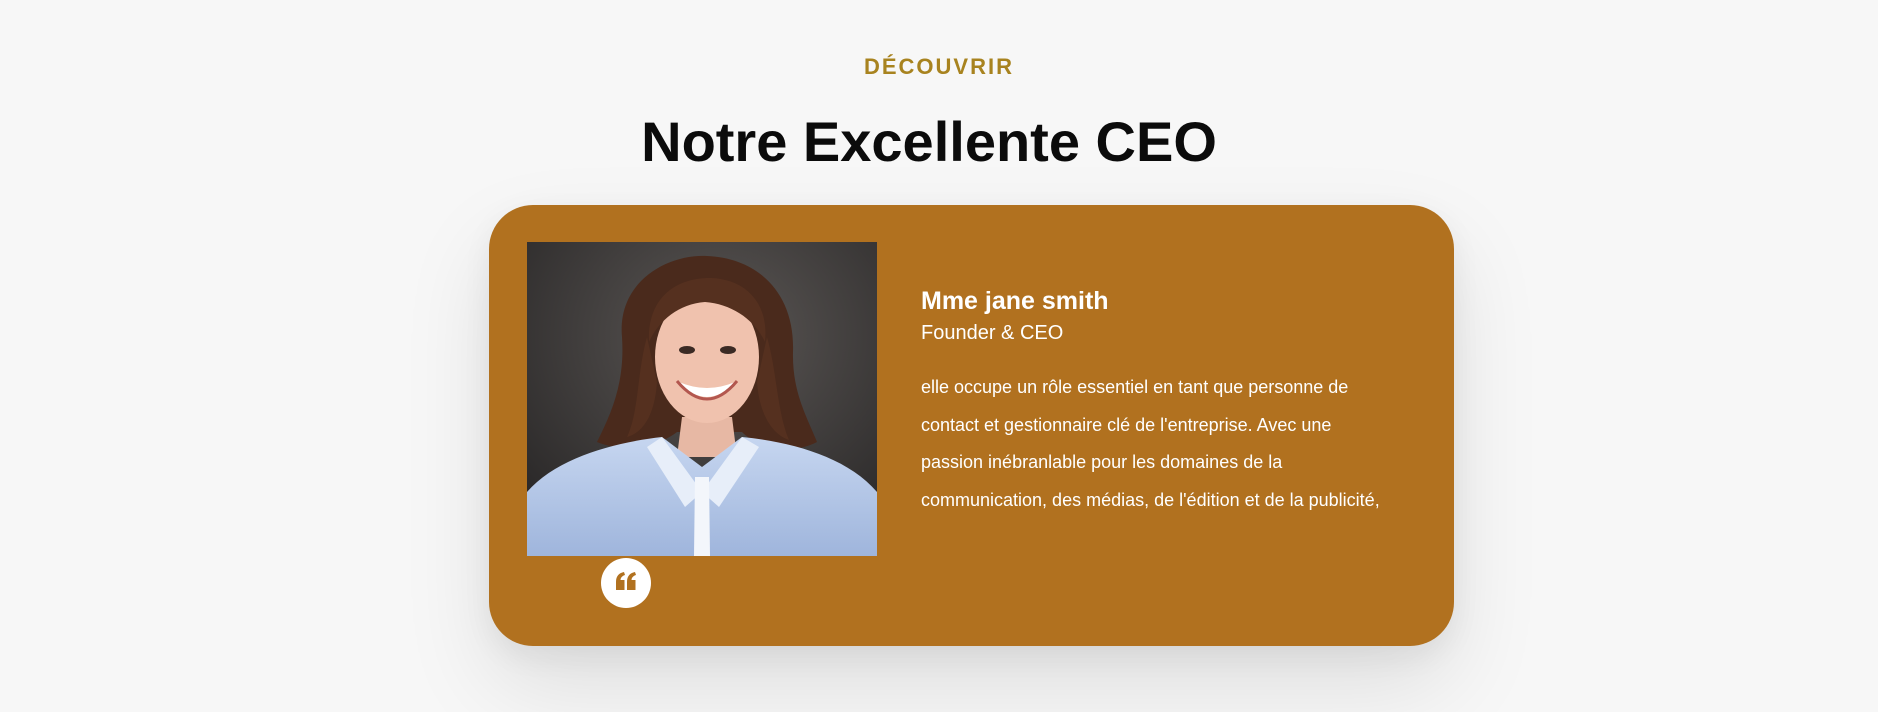 This screenshot has height=712, width=1878. Describe the element at coordinates (992, 333) in the screenshot. I see `ceo-role: Founder & CEO` at that location.